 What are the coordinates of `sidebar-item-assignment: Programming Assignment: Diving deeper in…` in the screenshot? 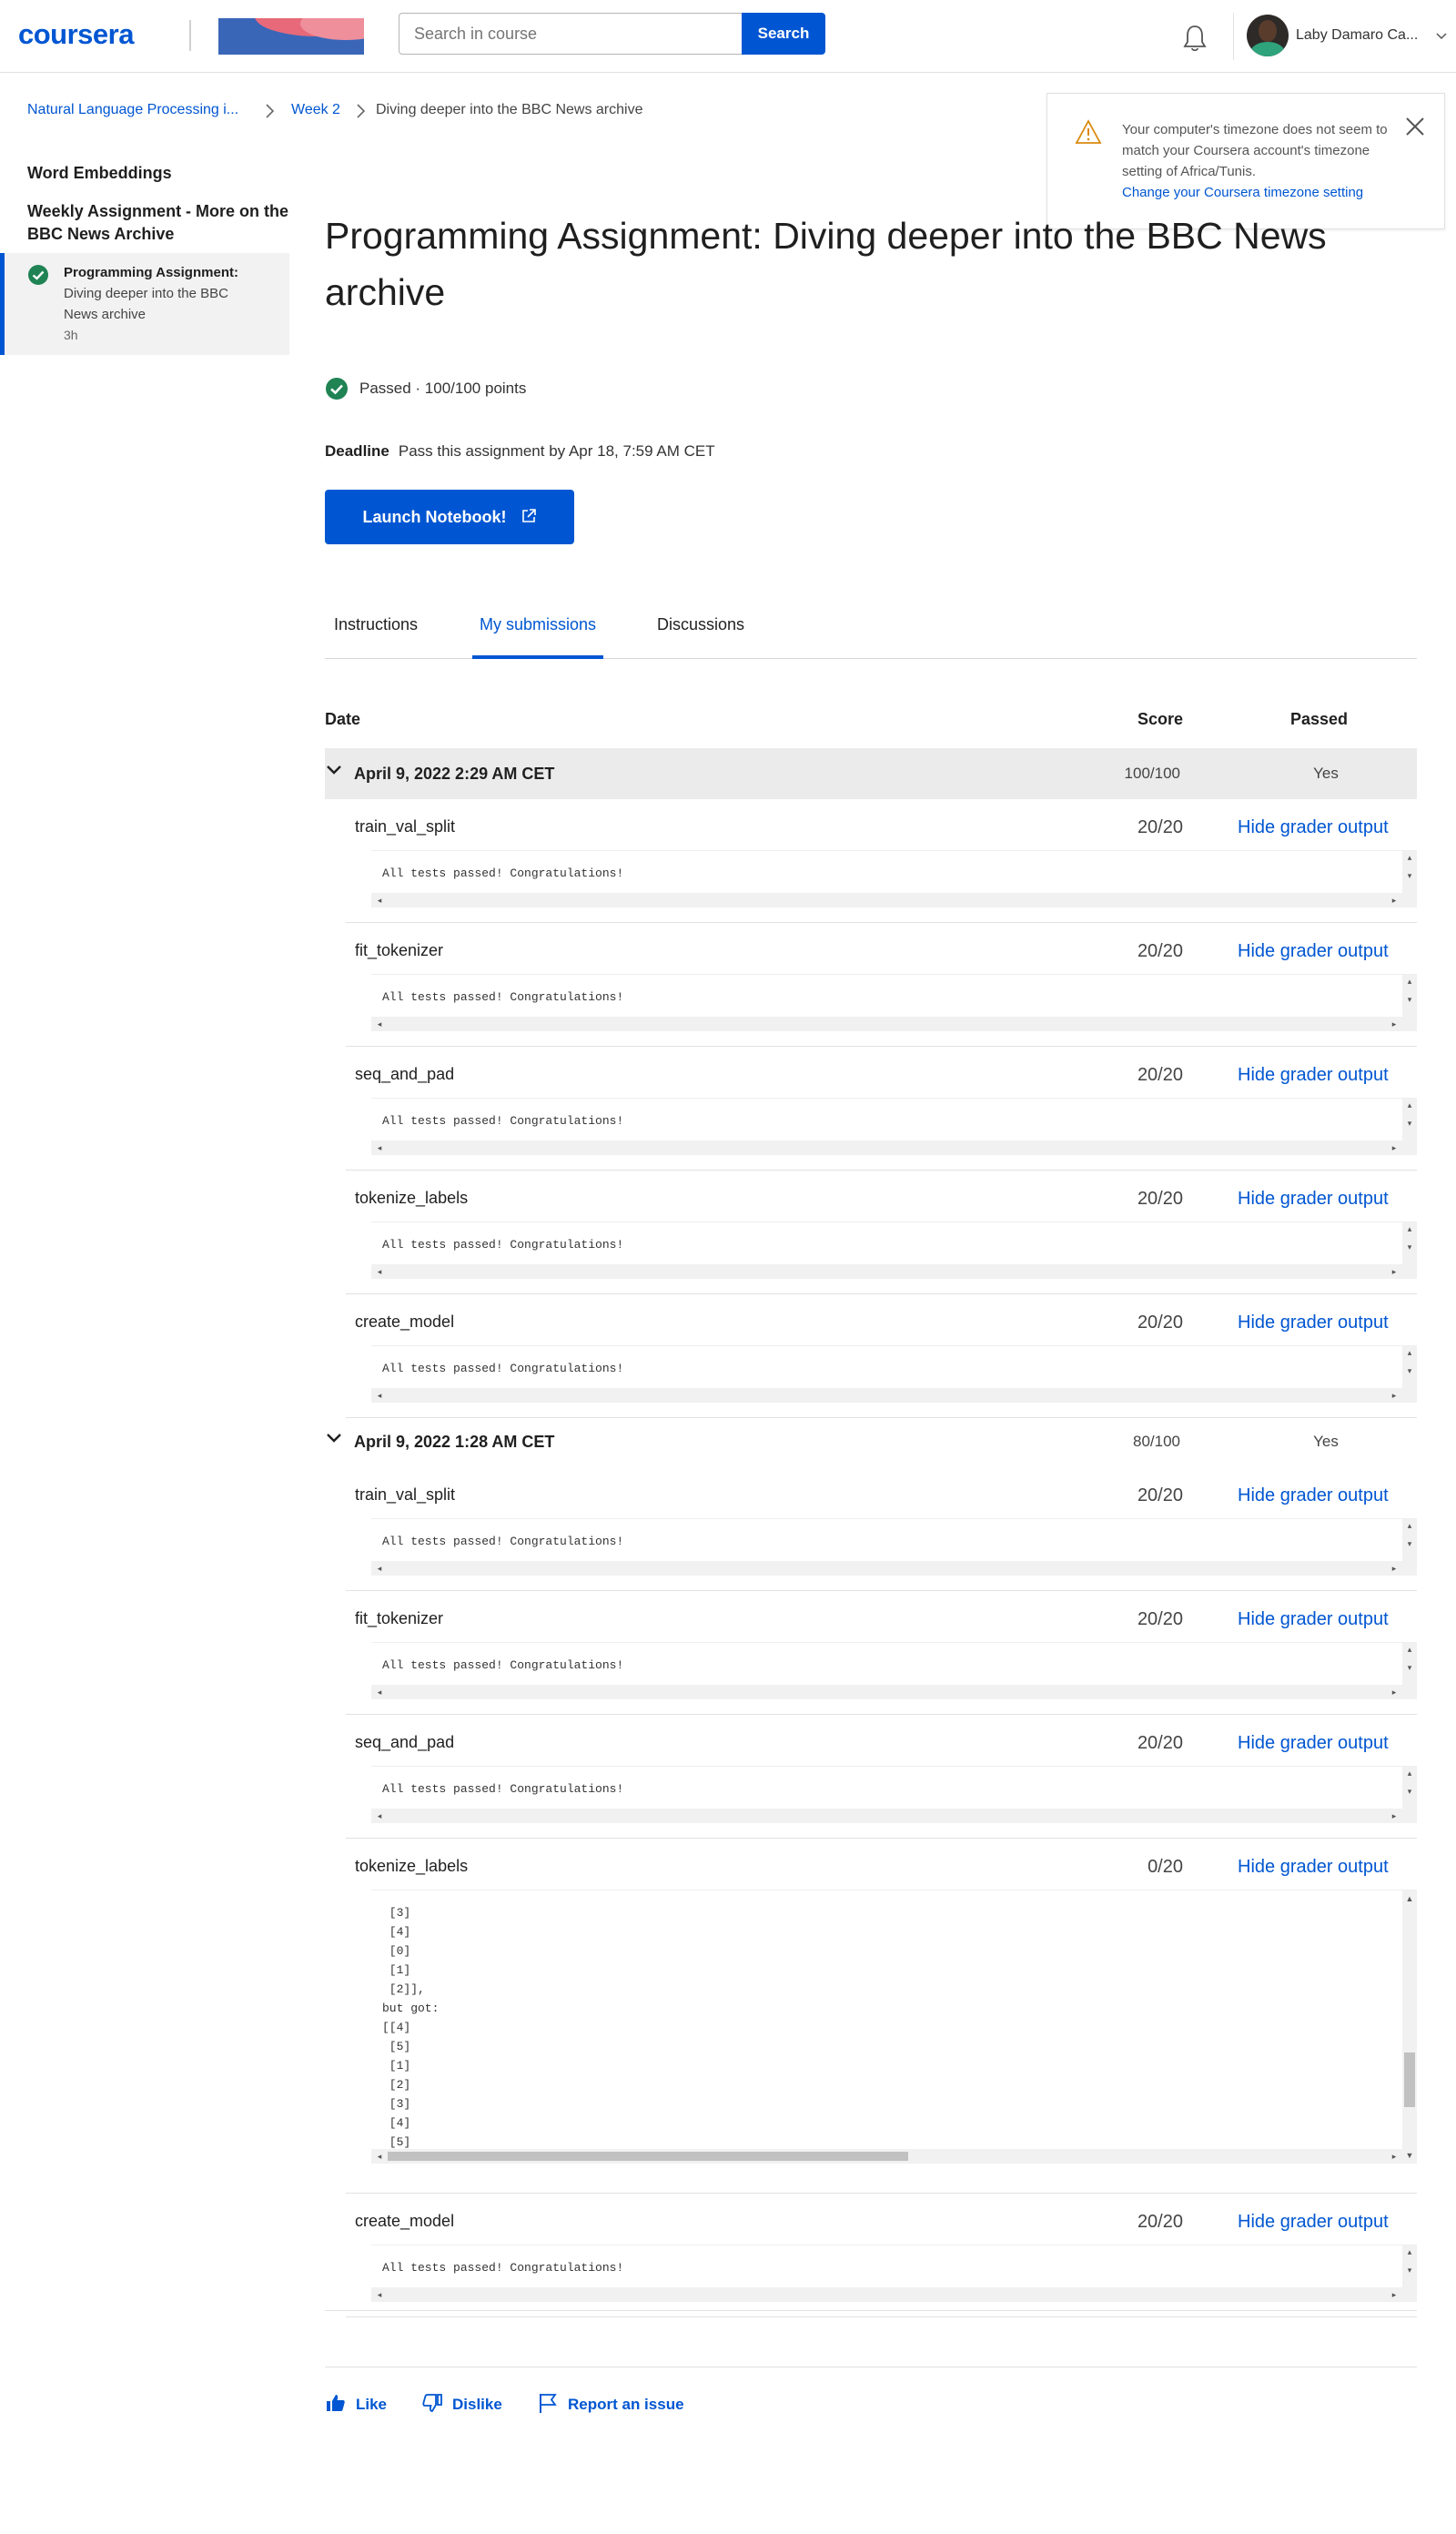 It's located at (145, 304).